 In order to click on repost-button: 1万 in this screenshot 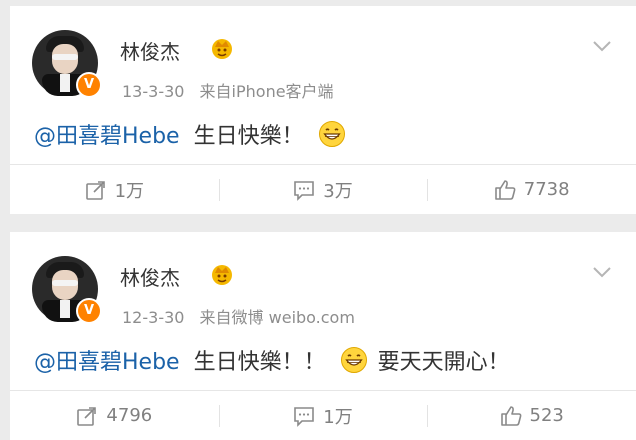, I will do `click(114, 189)`.